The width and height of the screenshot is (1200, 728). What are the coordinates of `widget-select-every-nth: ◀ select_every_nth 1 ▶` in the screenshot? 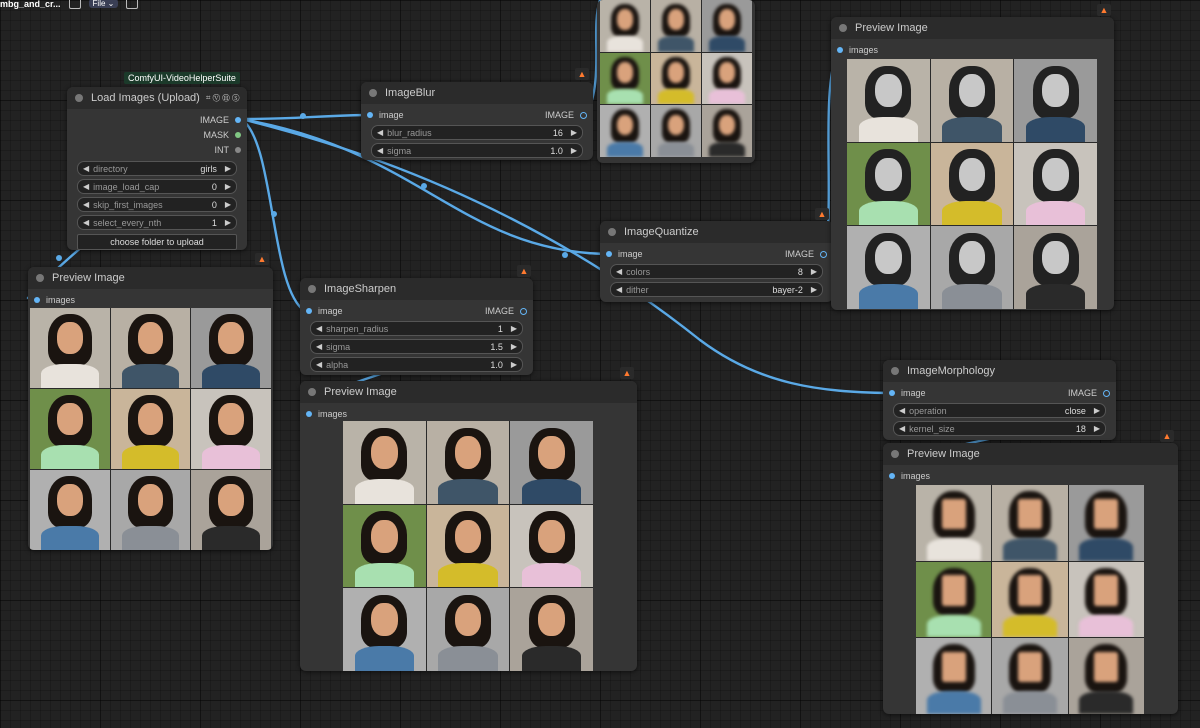 It's located at (157, 222).